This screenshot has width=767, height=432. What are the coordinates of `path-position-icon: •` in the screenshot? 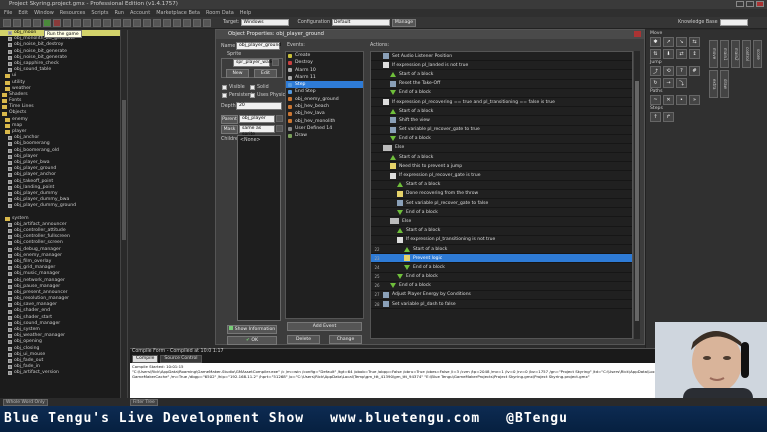 It's located at (681, 100).